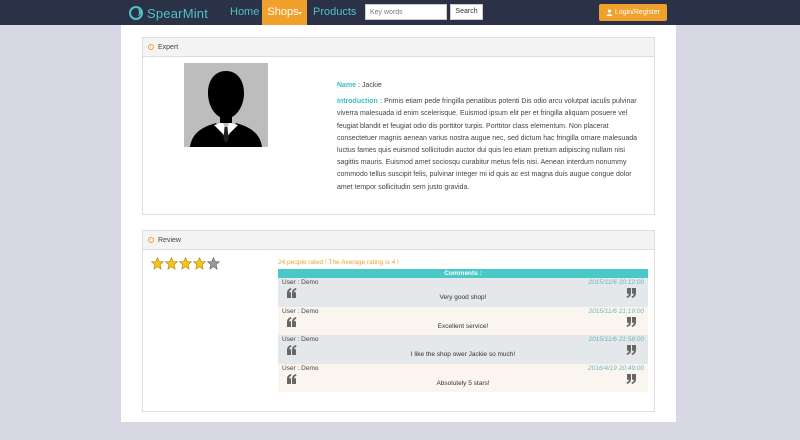 The width and height of the screenshot is (800, 440). Describe the element at coordinates (398, 240) in the screenshot. I see `review-panel-header: Review` at that location.